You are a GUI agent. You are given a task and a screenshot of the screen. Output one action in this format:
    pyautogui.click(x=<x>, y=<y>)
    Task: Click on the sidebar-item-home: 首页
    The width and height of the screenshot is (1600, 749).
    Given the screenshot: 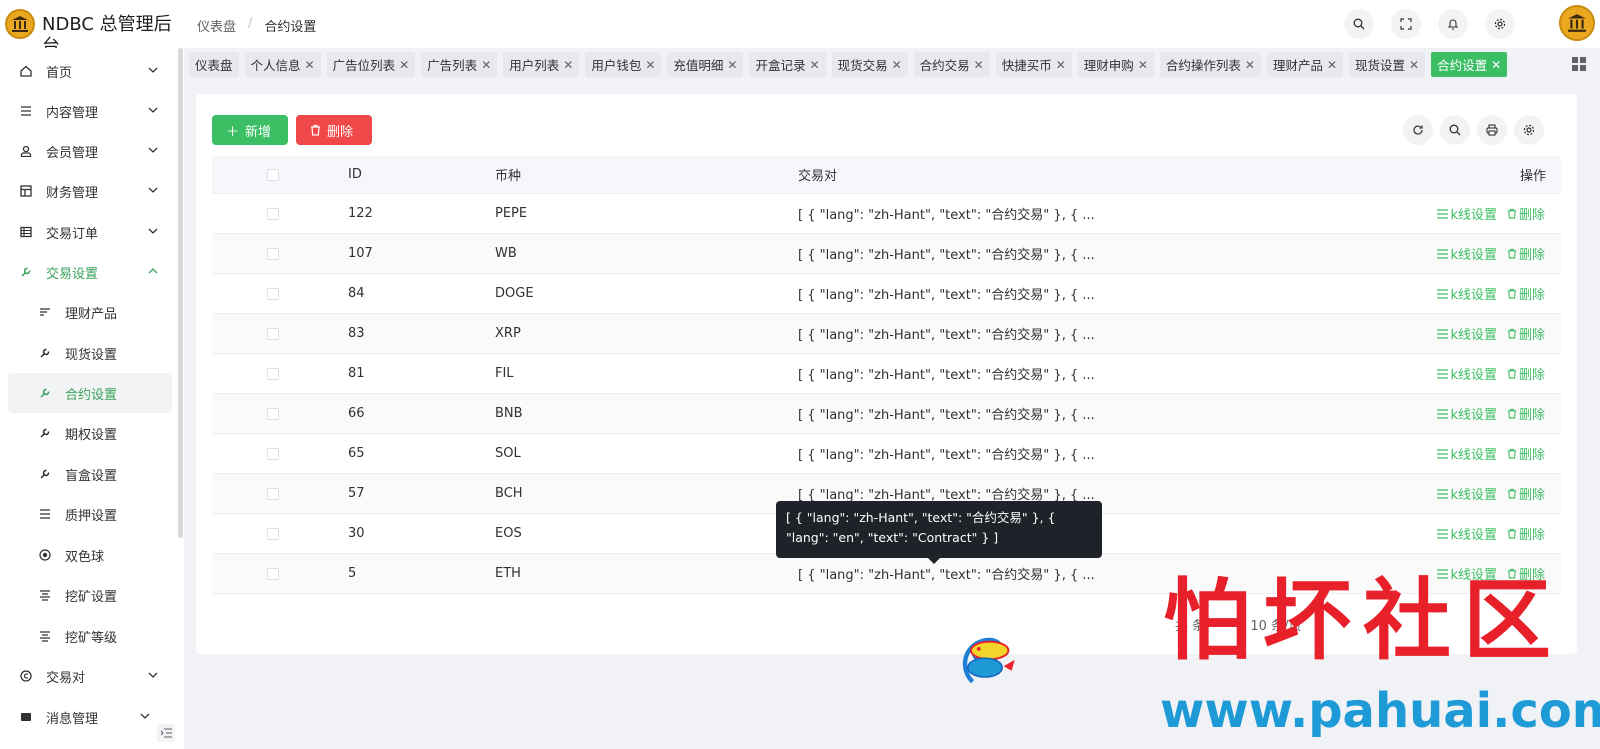 What is the action you would take?
    pyautogui.click(x=90, y=71)
    